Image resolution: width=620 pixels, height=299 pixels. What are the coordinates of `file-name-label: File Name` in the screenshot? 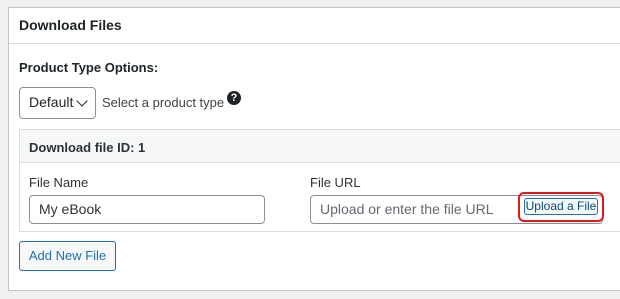 It's located at (59, 182).